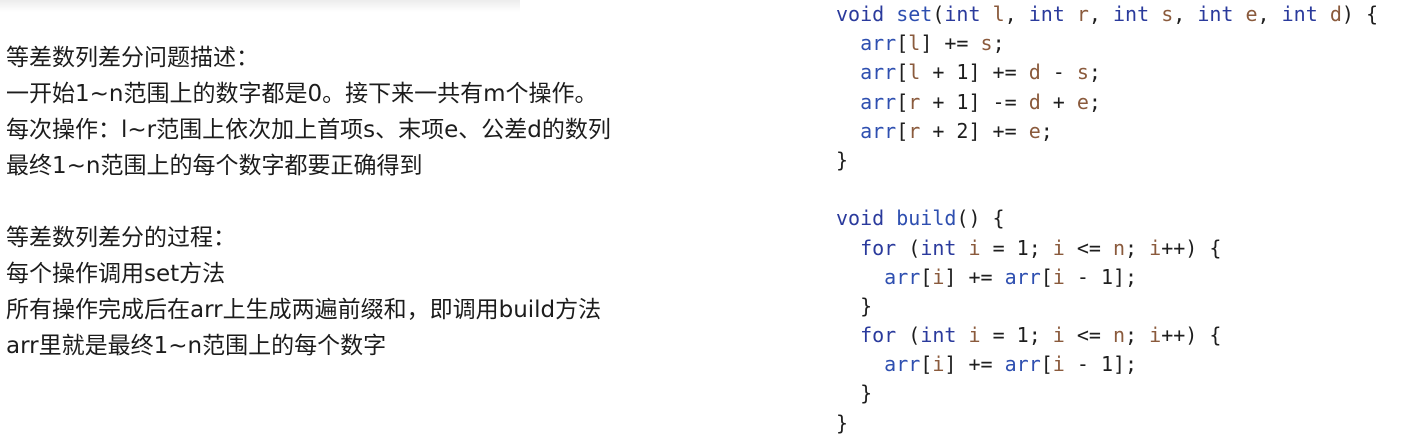 The width and height of the screenshot is (1411, 438). I want to click on code-line: arr[l] += s;, so click(932, 43).